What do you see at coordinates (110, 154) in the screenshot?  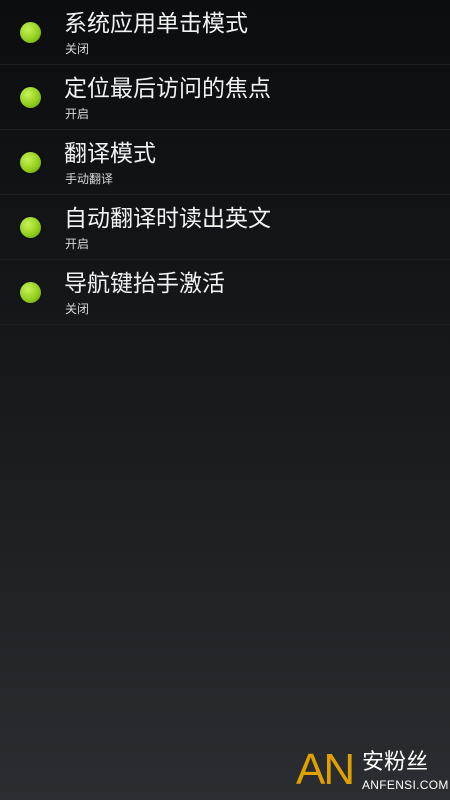 I see `setting-title: 翻译模式` at bounding box center [110, 154].